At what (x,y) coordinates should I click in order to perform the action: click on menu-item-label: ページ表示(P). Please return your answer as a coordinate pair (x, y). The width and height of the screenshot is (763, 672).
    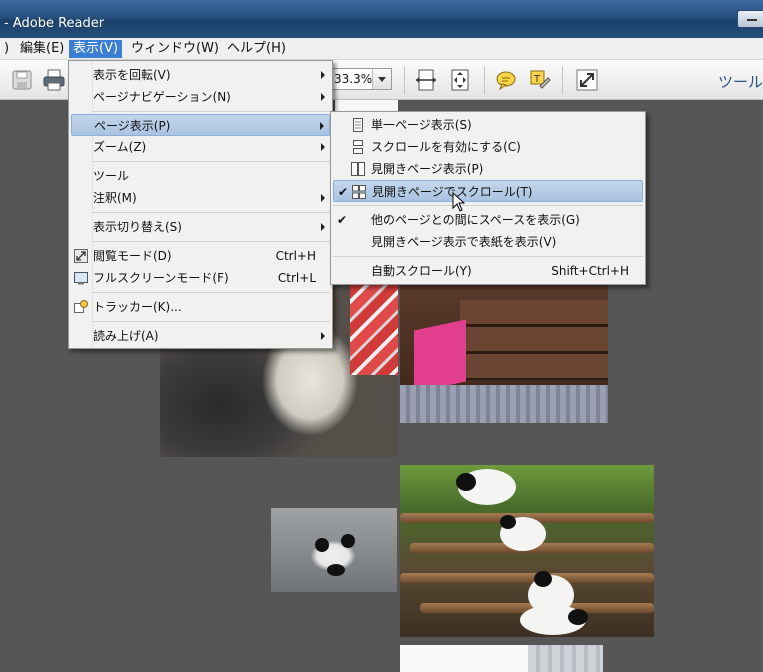
    Looking at the image, I should click on (132, 126).